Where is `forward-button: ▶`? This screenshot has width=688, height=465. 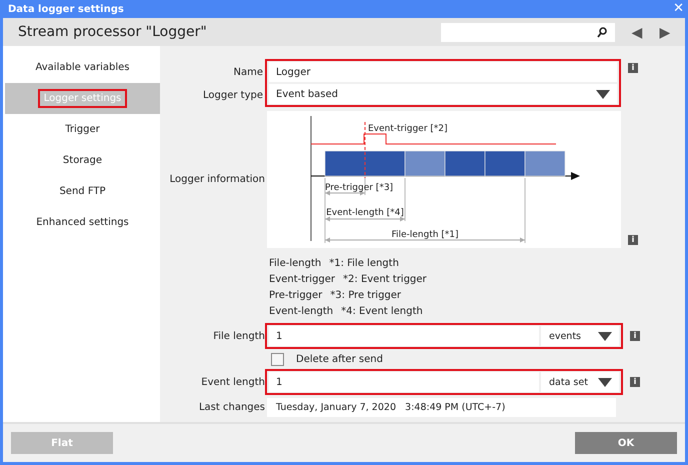
forward-button: ▶ is located at coordinates (665, 32).